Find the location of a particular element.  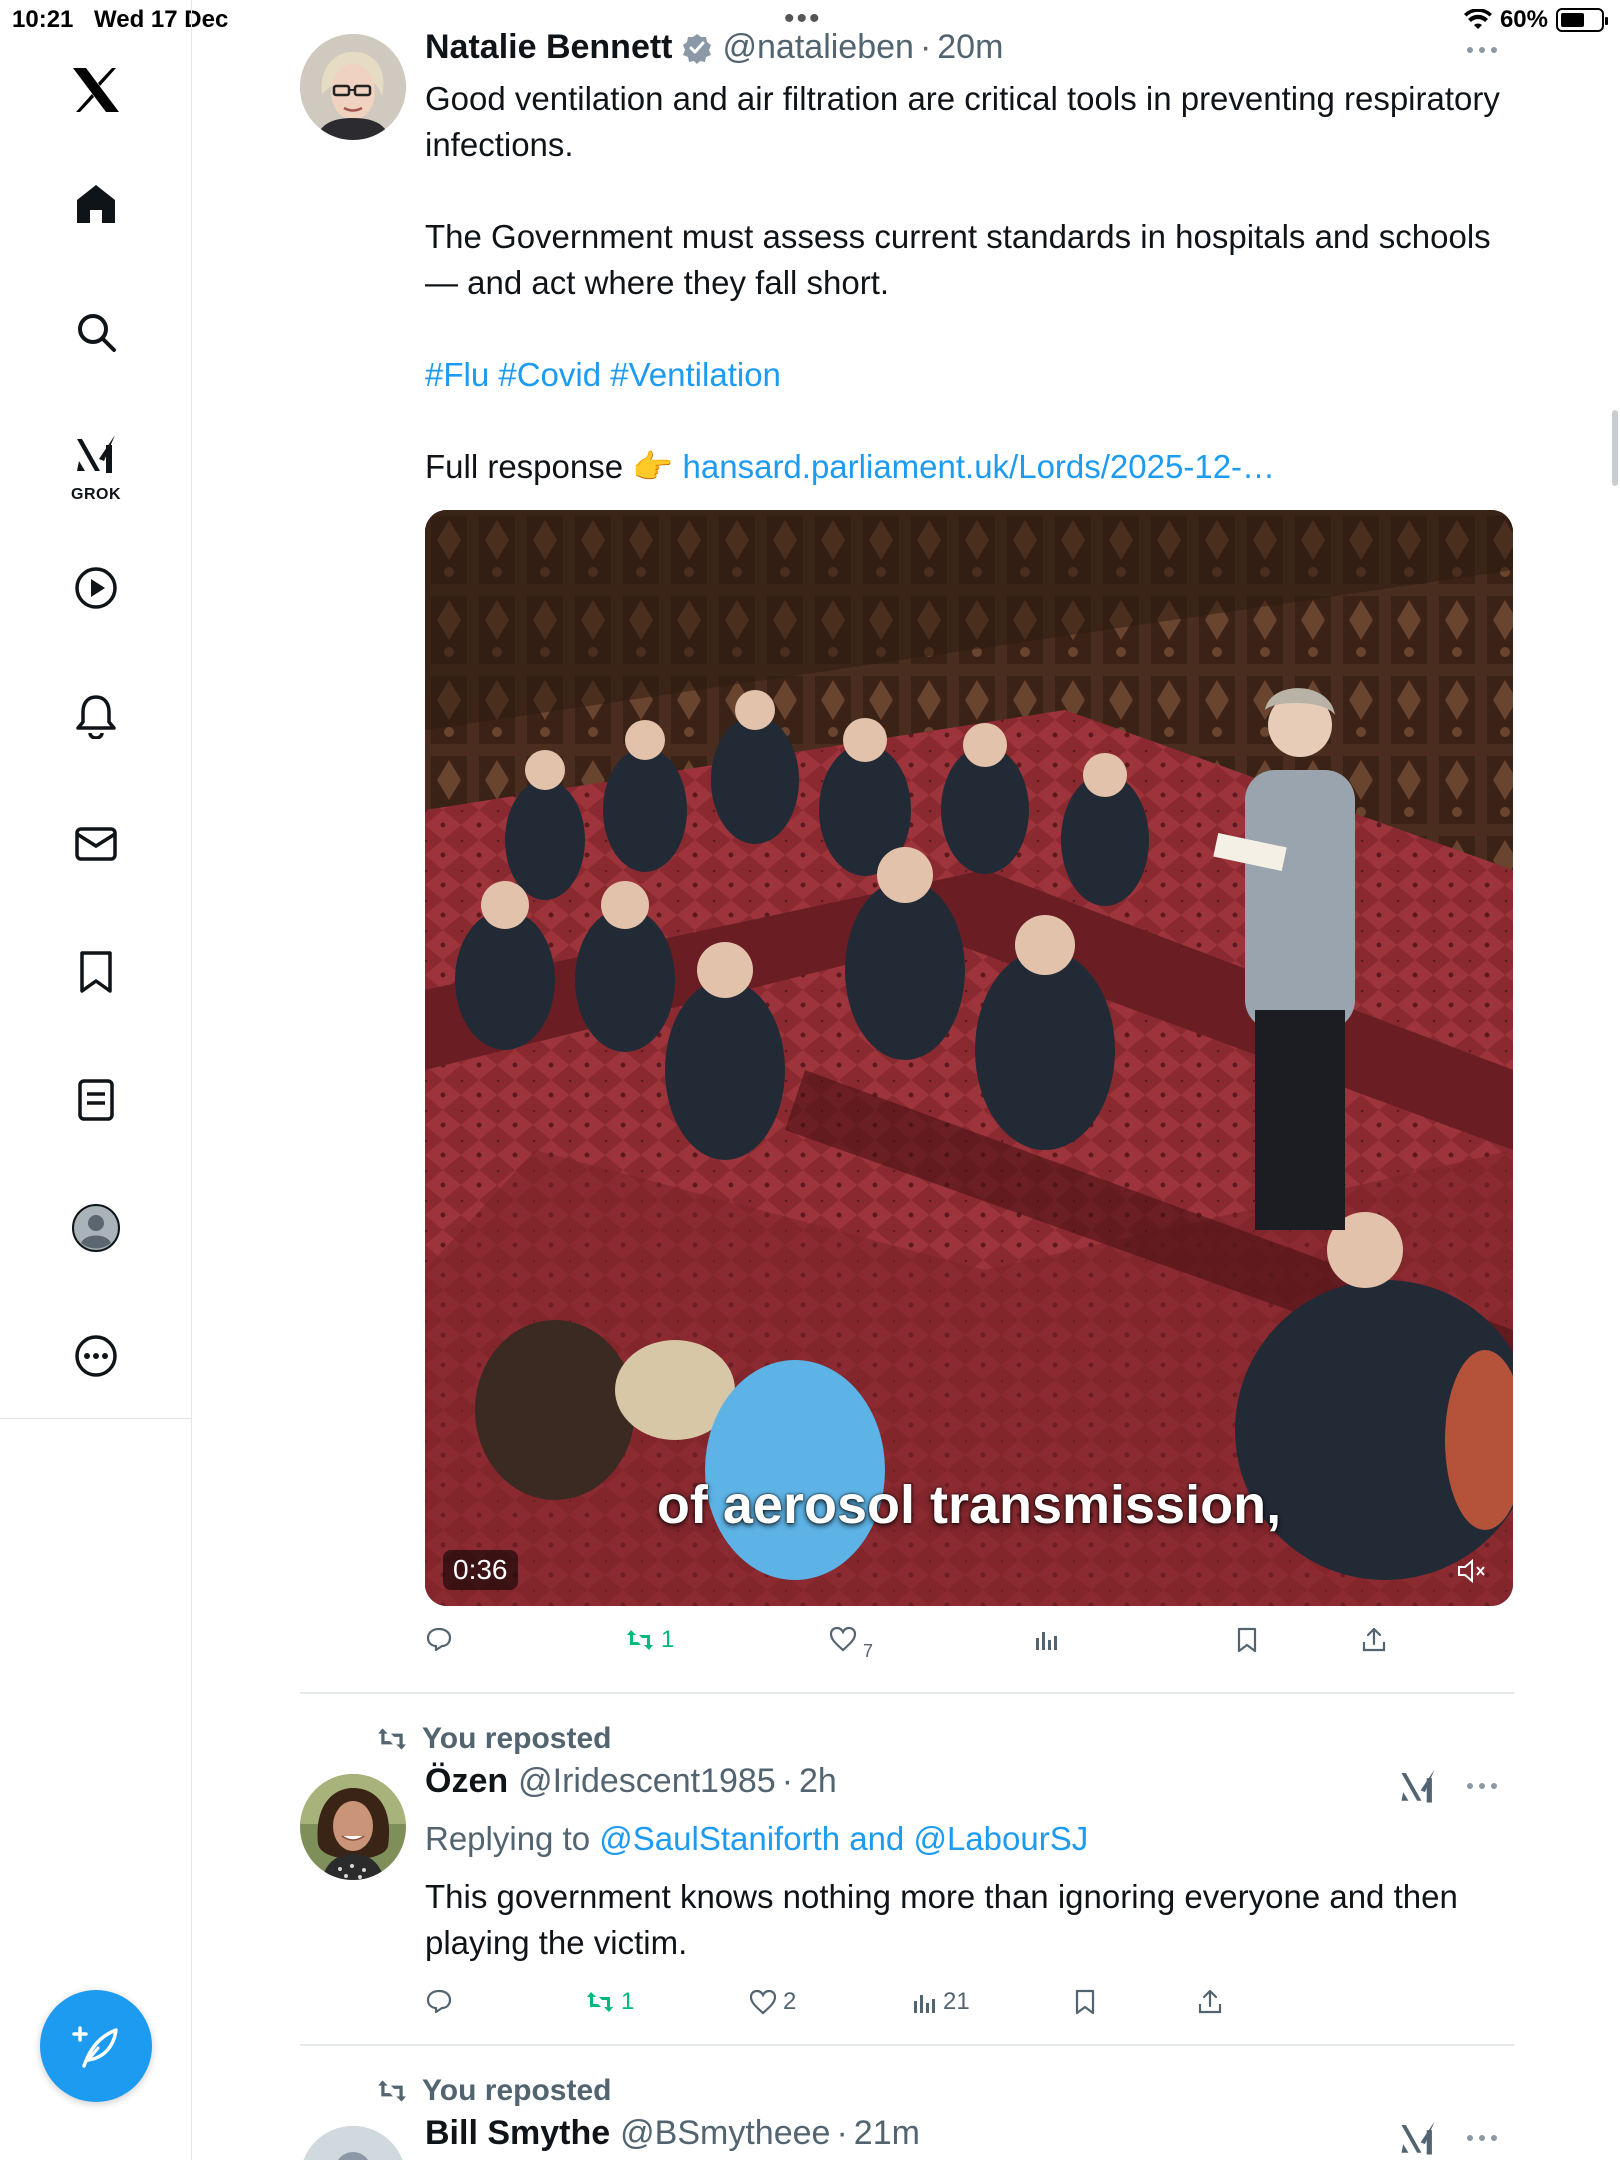

author-name: Bill Smythe is located at coordinates (517, 2133).